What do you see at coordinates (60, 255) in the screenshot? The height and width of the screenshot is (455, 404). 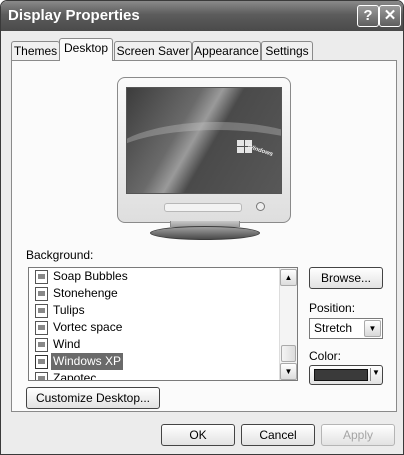 I see `background-label: Background:` at bounding box center [60, 255].